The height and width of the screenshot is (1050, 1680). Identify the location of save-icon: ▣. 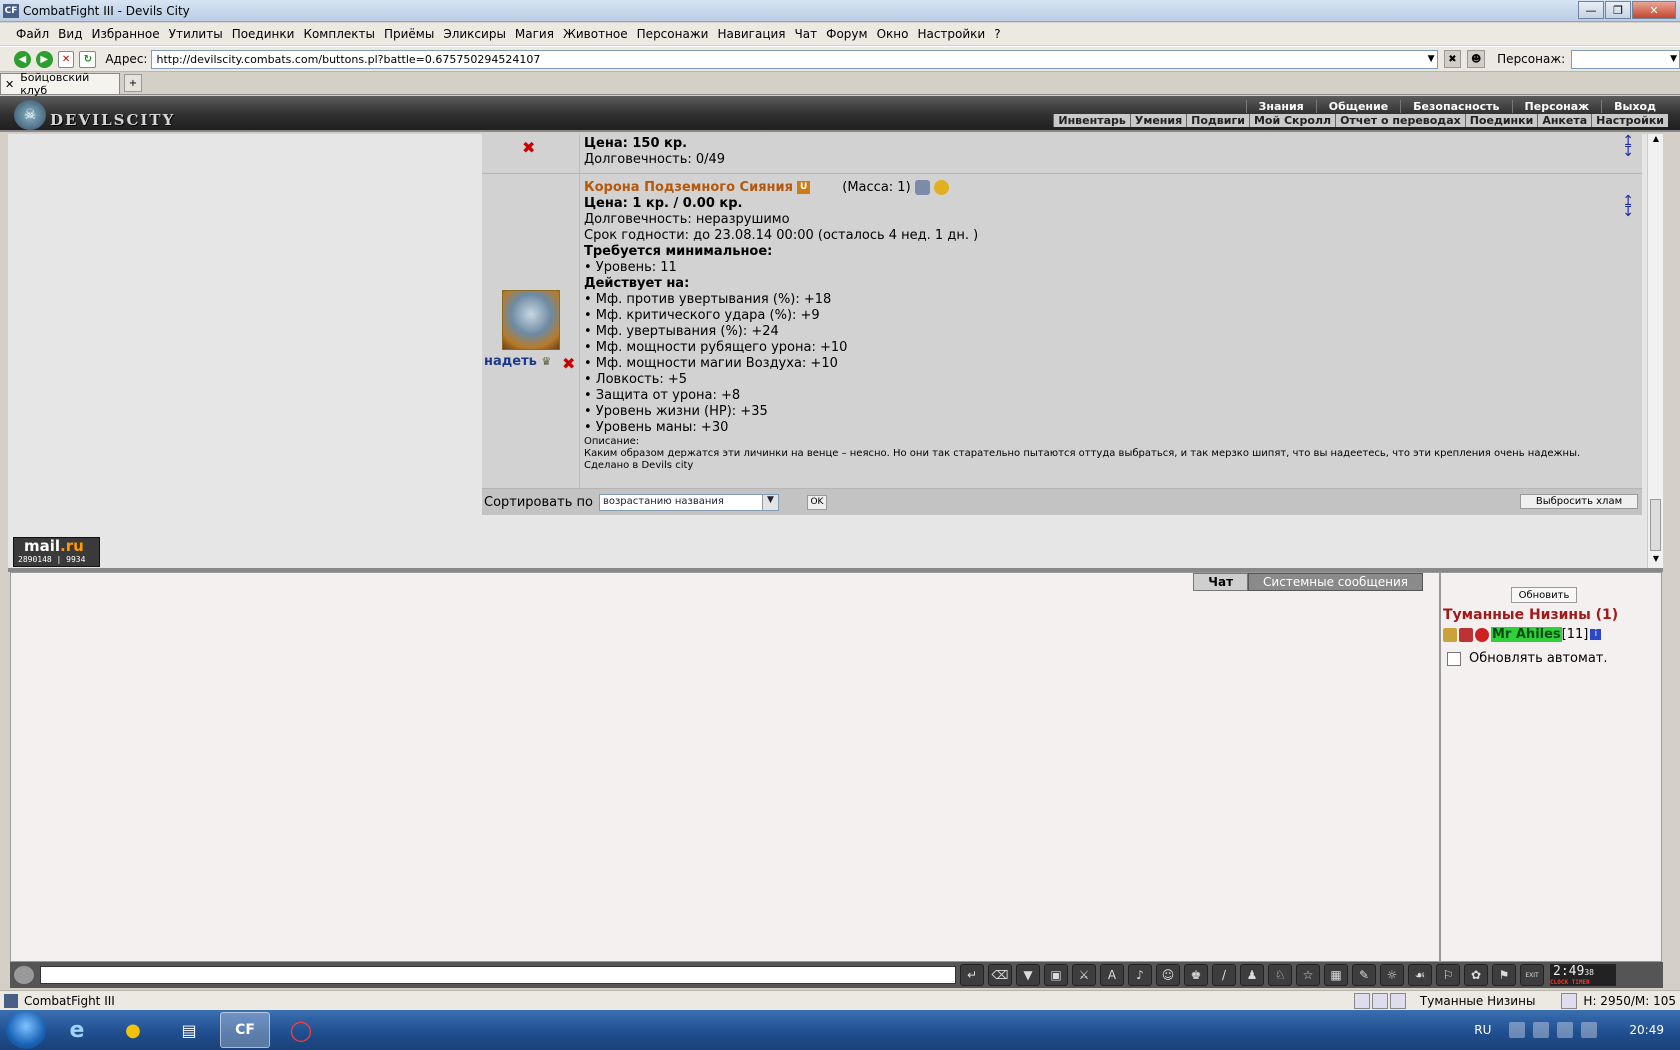
(1056, 975).